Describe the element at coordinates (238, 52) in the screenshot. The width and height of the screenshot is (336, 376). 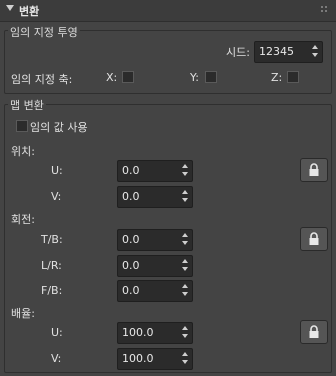
I see `seed-label: 시드:` at that location.